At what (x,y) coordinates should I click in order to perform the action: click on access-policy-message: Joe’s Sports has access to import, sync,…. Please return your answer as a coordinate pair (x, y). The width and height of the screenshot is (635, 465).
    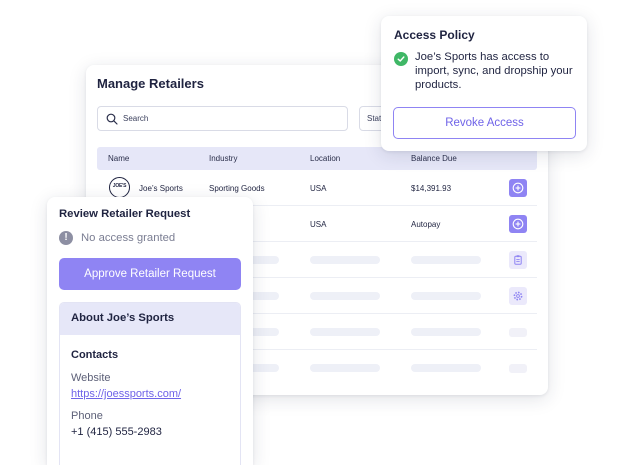
    Looking at the image, I should click on (494, 71).